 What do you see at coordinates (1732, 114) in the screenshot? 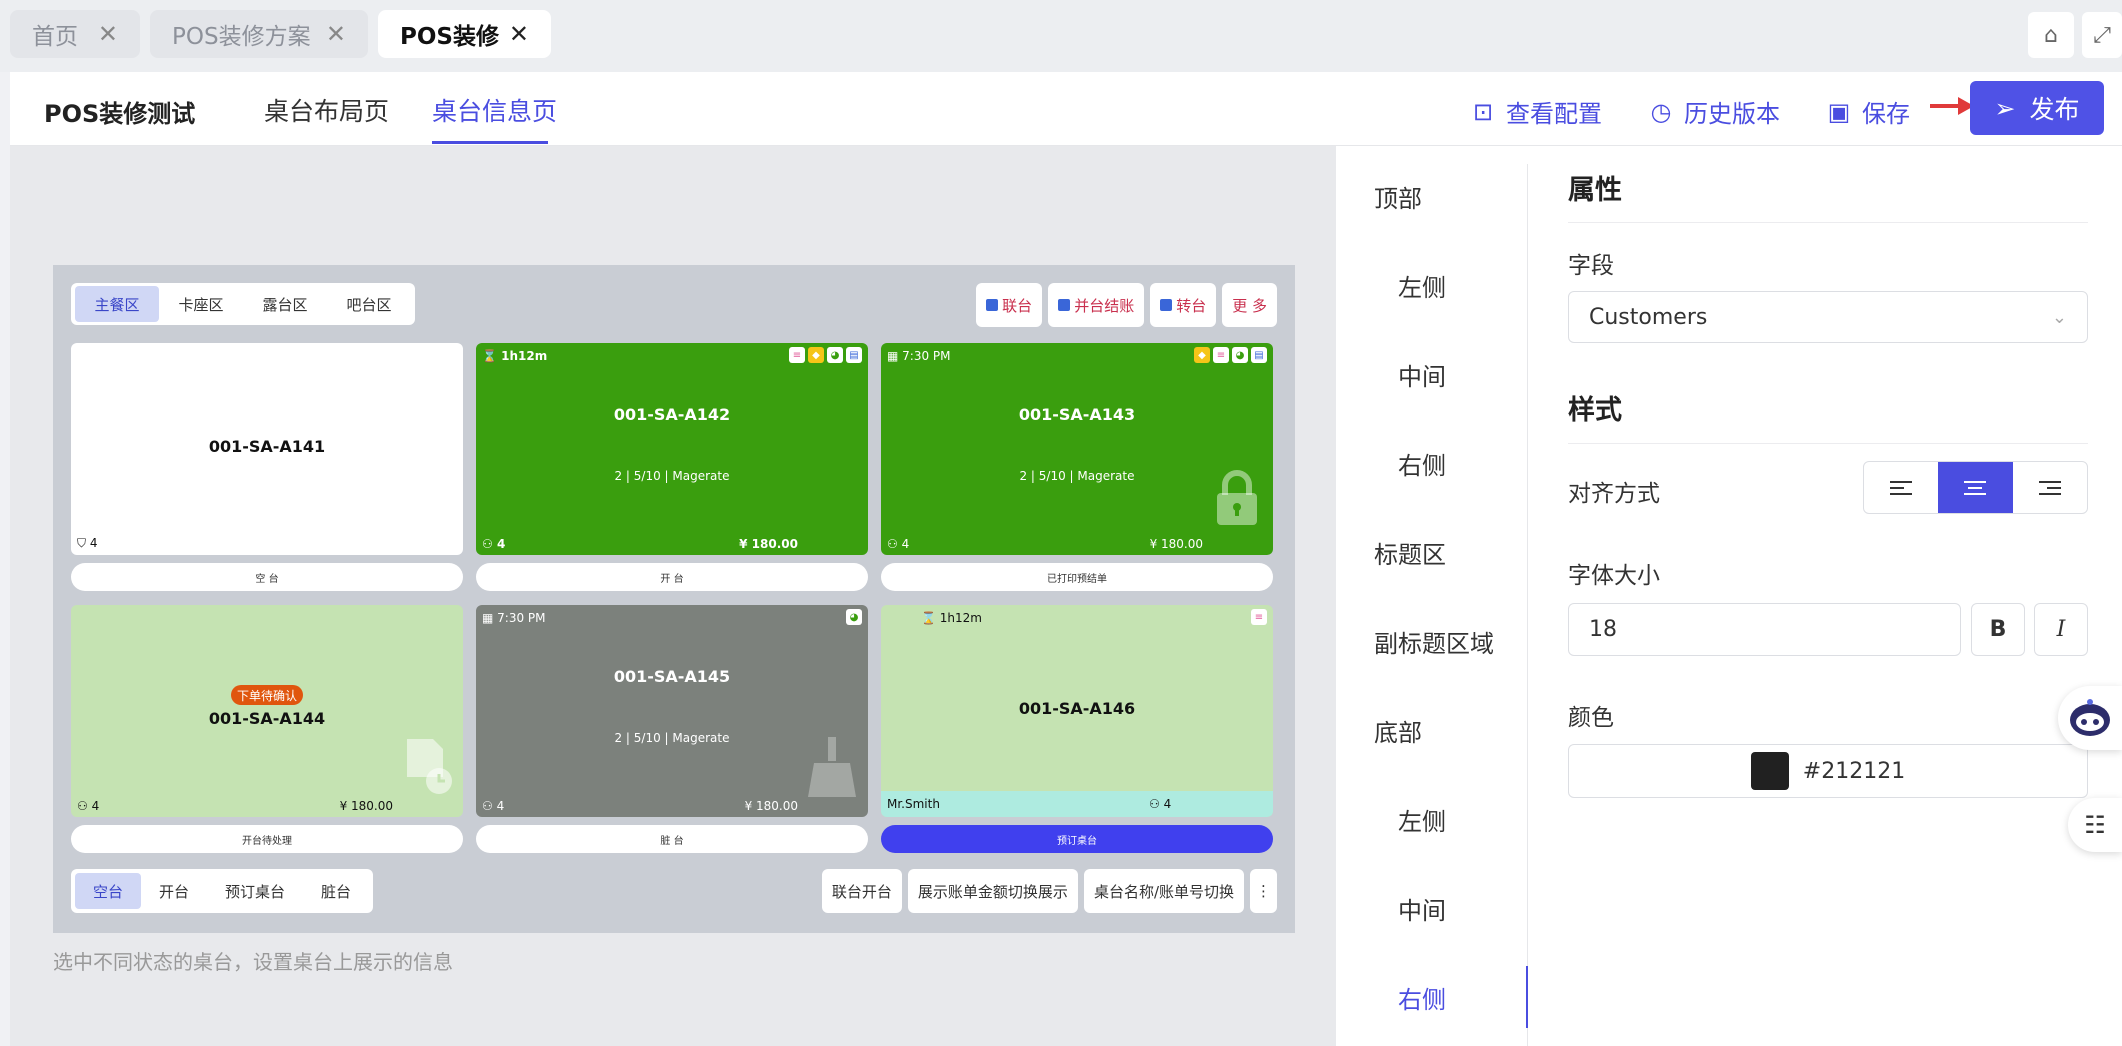
I see `history-label: 历史版本` at bounding box center [1732, 114].